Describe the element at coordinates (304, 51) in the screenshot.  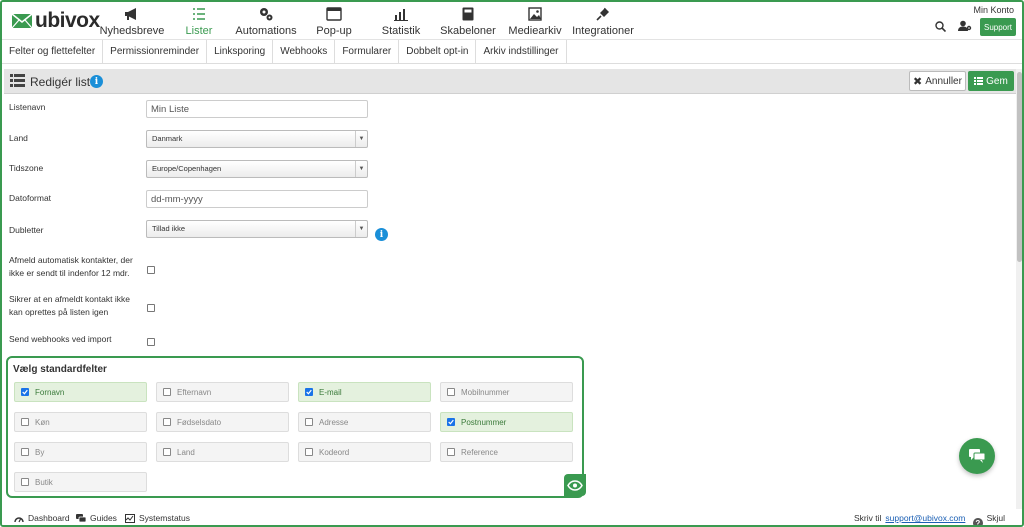
I see `subnav-webhooks: Webhooks` at that location.